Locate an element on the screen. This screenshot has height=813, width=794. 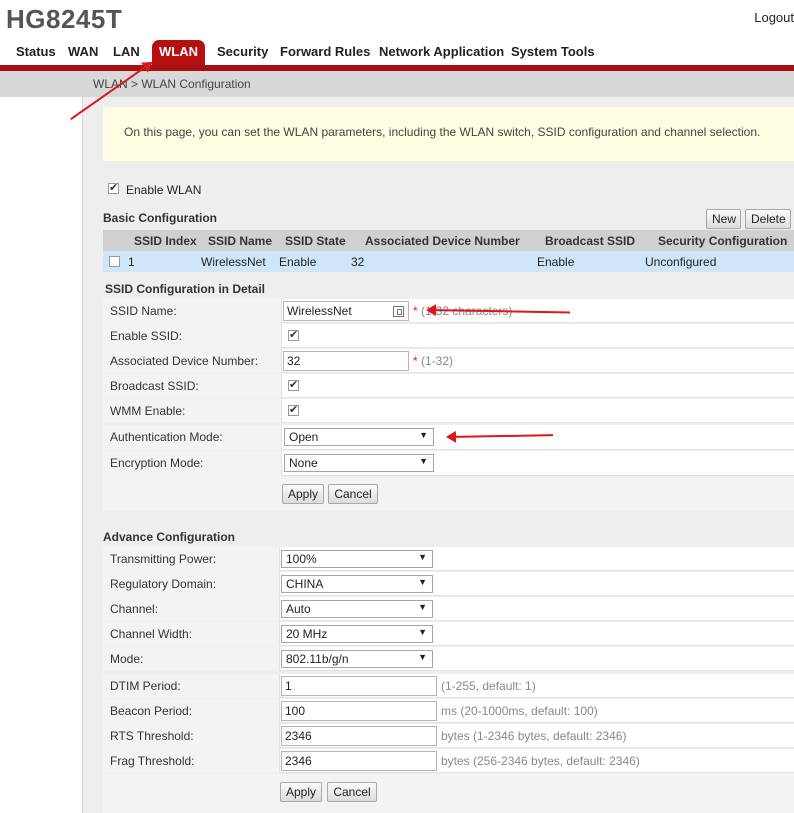
channel-width-value: 20 MHz is located at coordinates (307, 634).